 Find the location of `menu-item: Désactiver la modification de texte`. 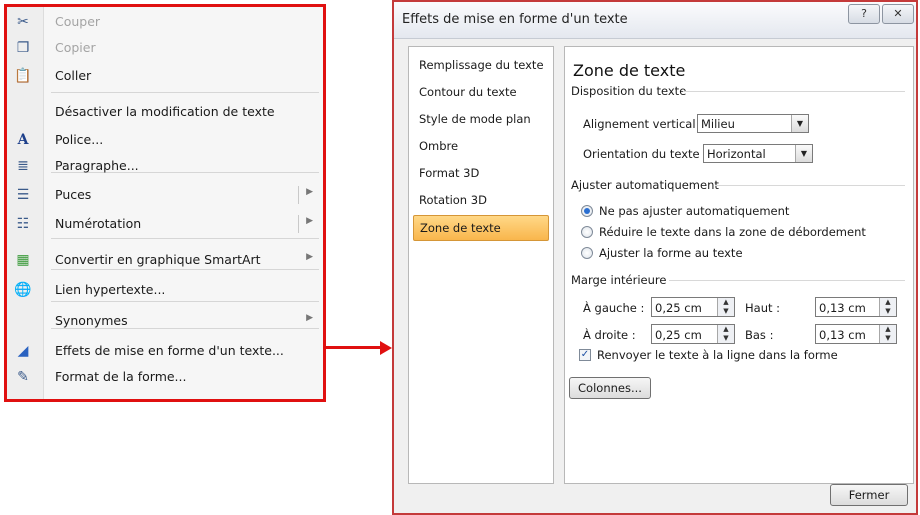

menu-item: Désactiver la modification de texte is located at coordinates (165, 112).